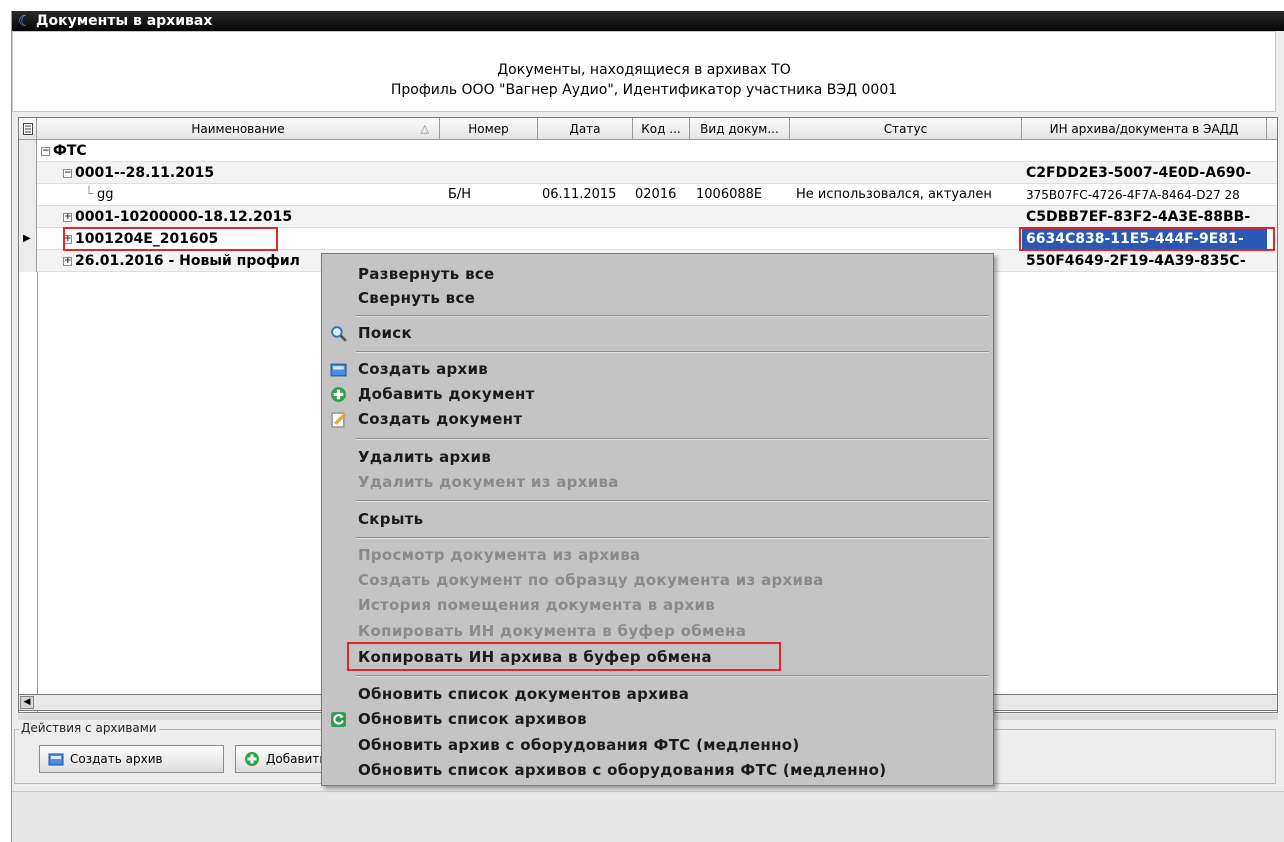 This screenshot has width=1284, height=842. What do you see at coordinates (1138, 217) in the screenshot?
I see `row-id: C5DBB7EF-83F2-4A3E-88BB-` at bounding box center [1138, 217].